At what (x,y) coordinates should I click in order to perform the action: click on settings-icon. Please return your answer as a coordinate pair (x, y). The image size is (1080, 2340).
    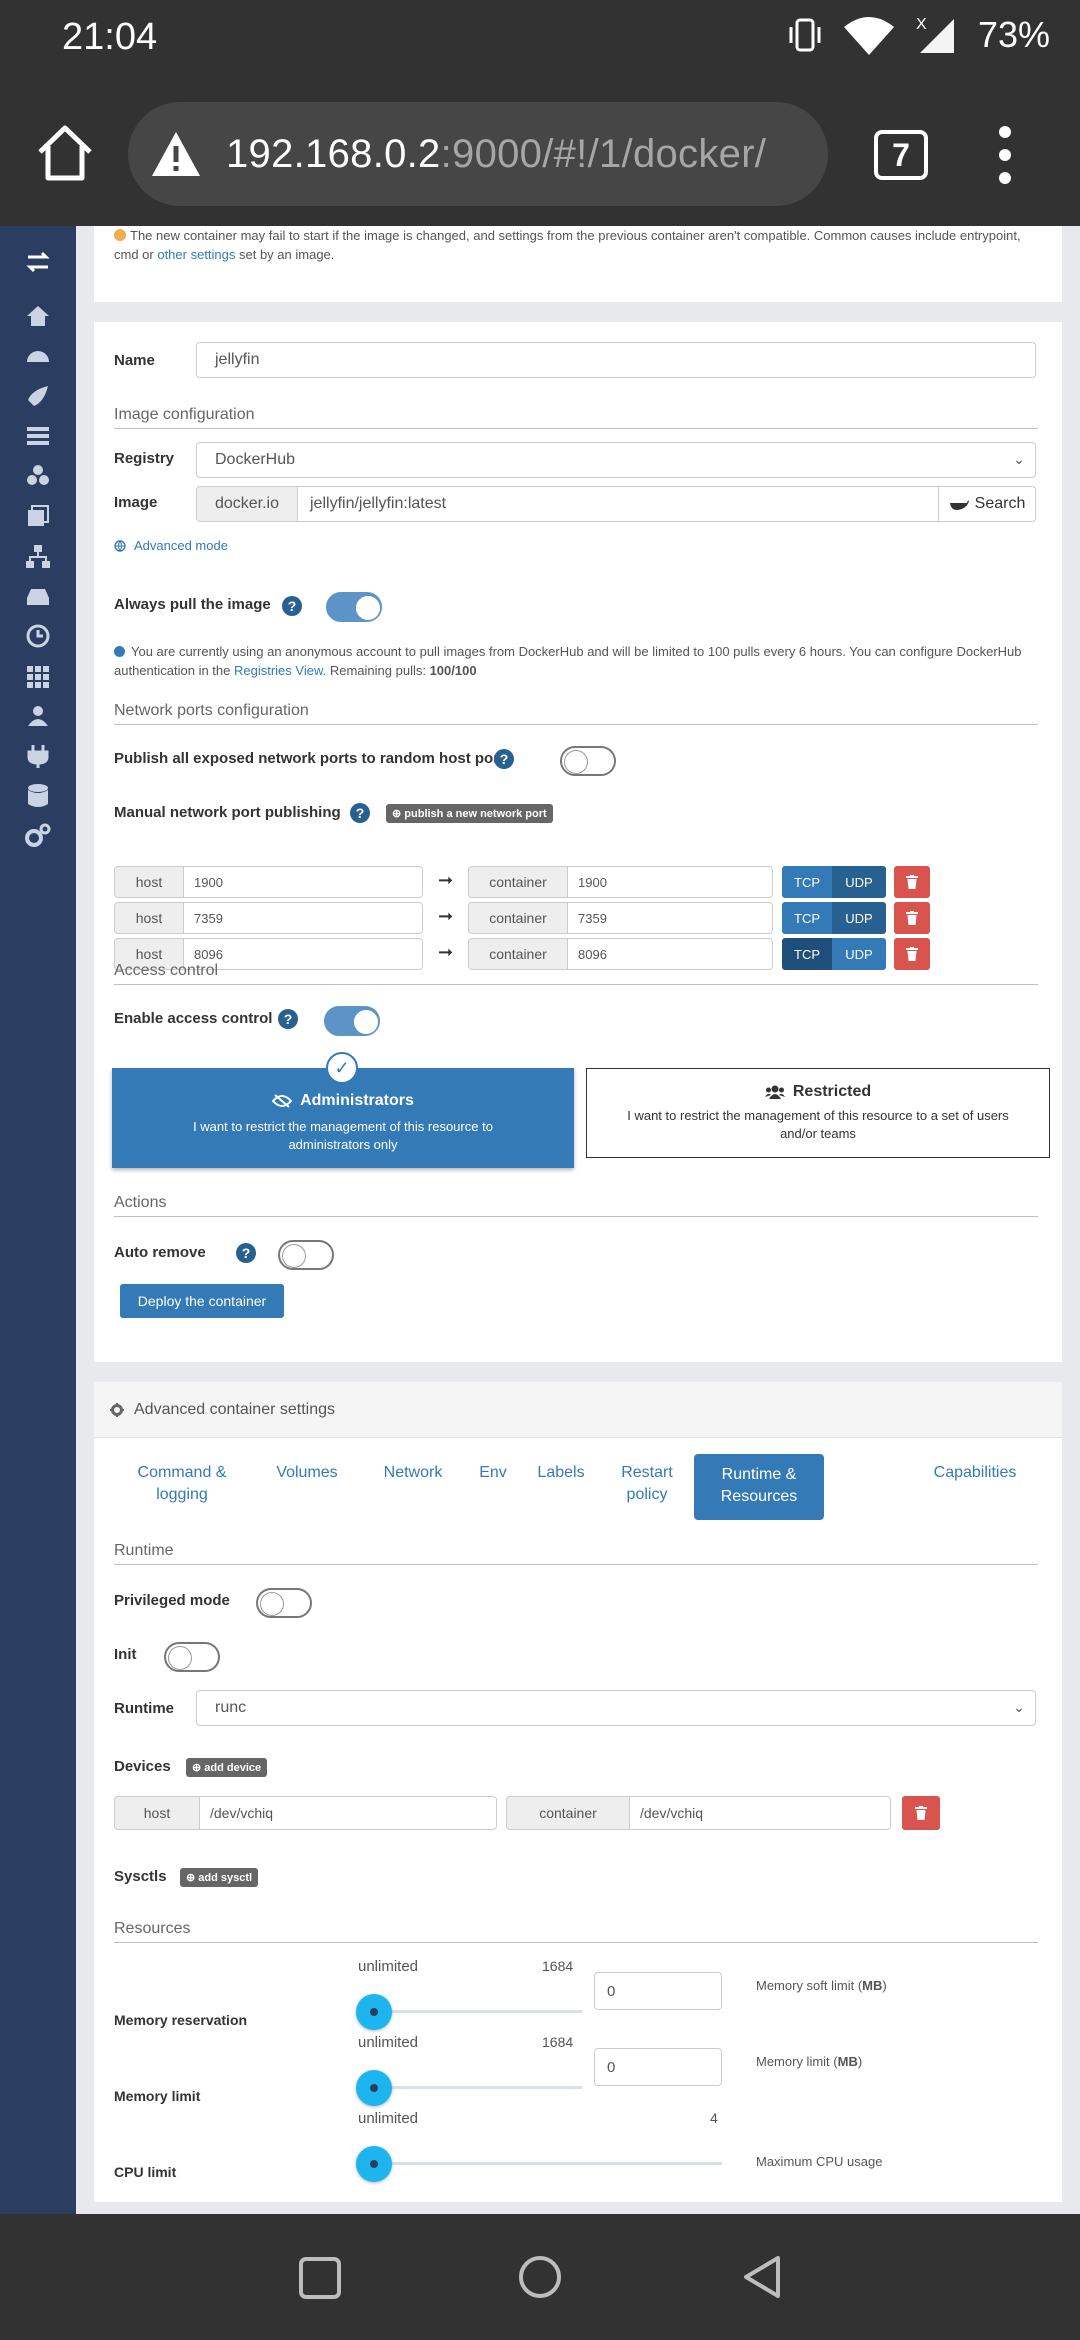
    Looking at the image, I should click on (38, 836).